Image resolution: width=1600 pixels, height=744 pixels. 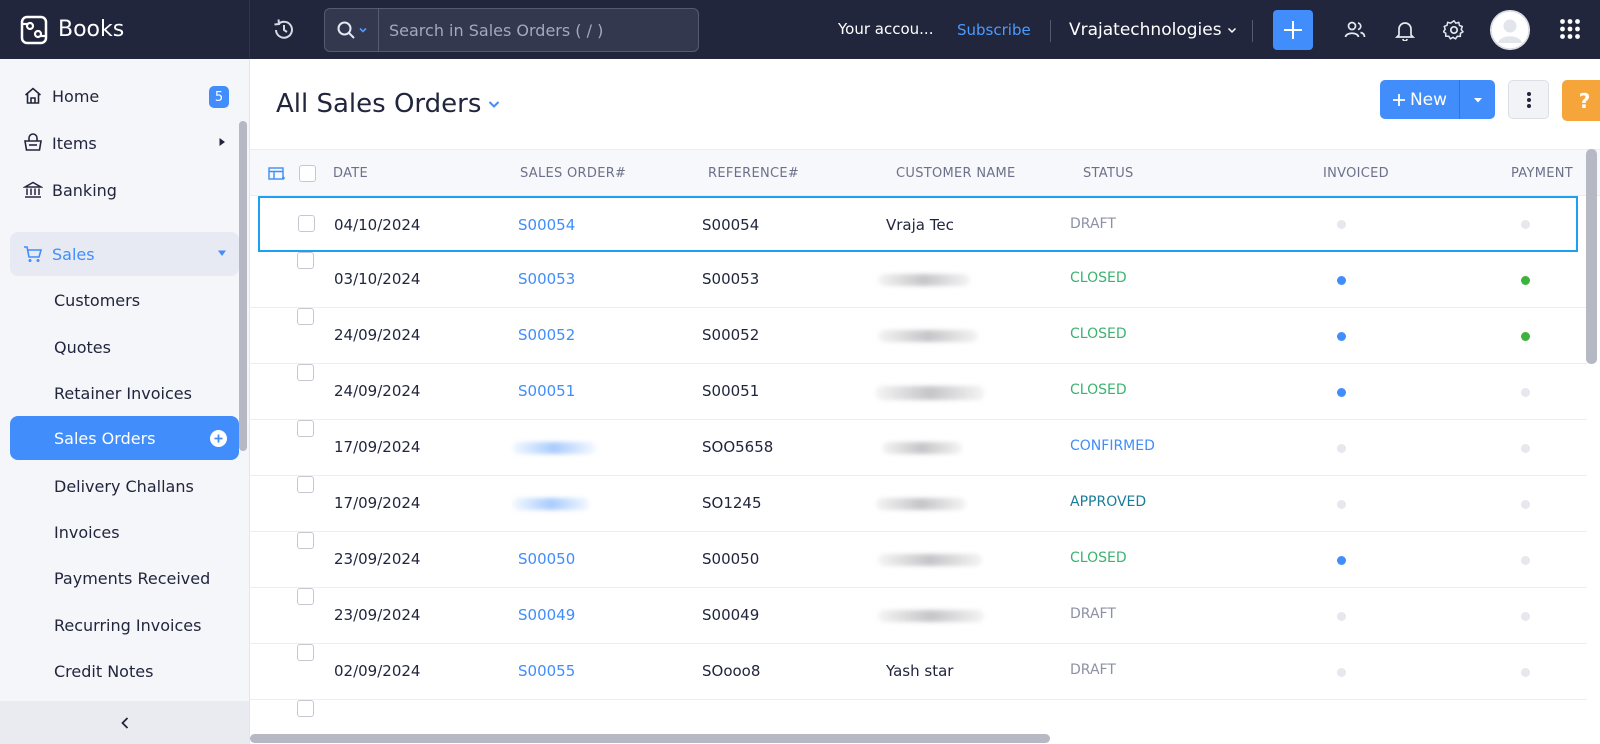 What do you see at coordinates (546, 671) in the screenshot?
I see `sales-order-link: S00055` at bounding box center [546, 671].